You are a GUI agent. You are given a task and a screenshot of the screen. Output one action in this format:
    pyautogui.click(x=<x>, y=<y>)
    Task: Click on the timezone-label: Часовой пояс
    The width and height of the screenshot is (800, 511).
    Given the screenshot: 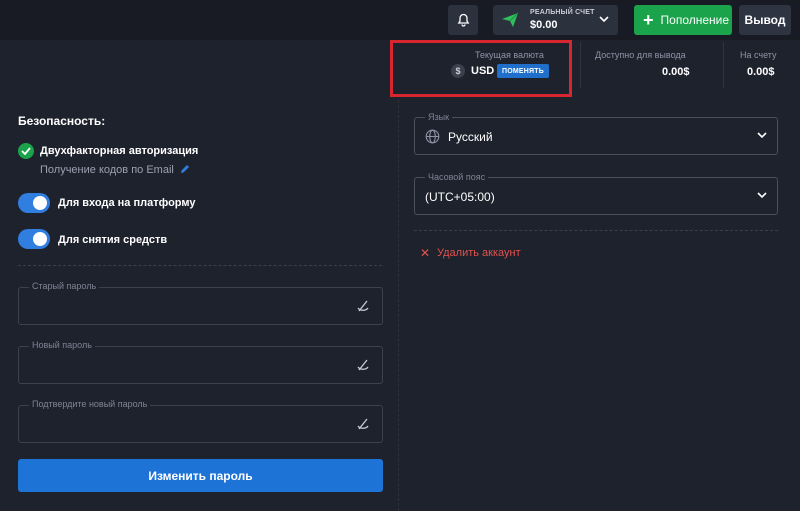 What is the action you would take?
    pyautogui.click(x=457, y=177)
    